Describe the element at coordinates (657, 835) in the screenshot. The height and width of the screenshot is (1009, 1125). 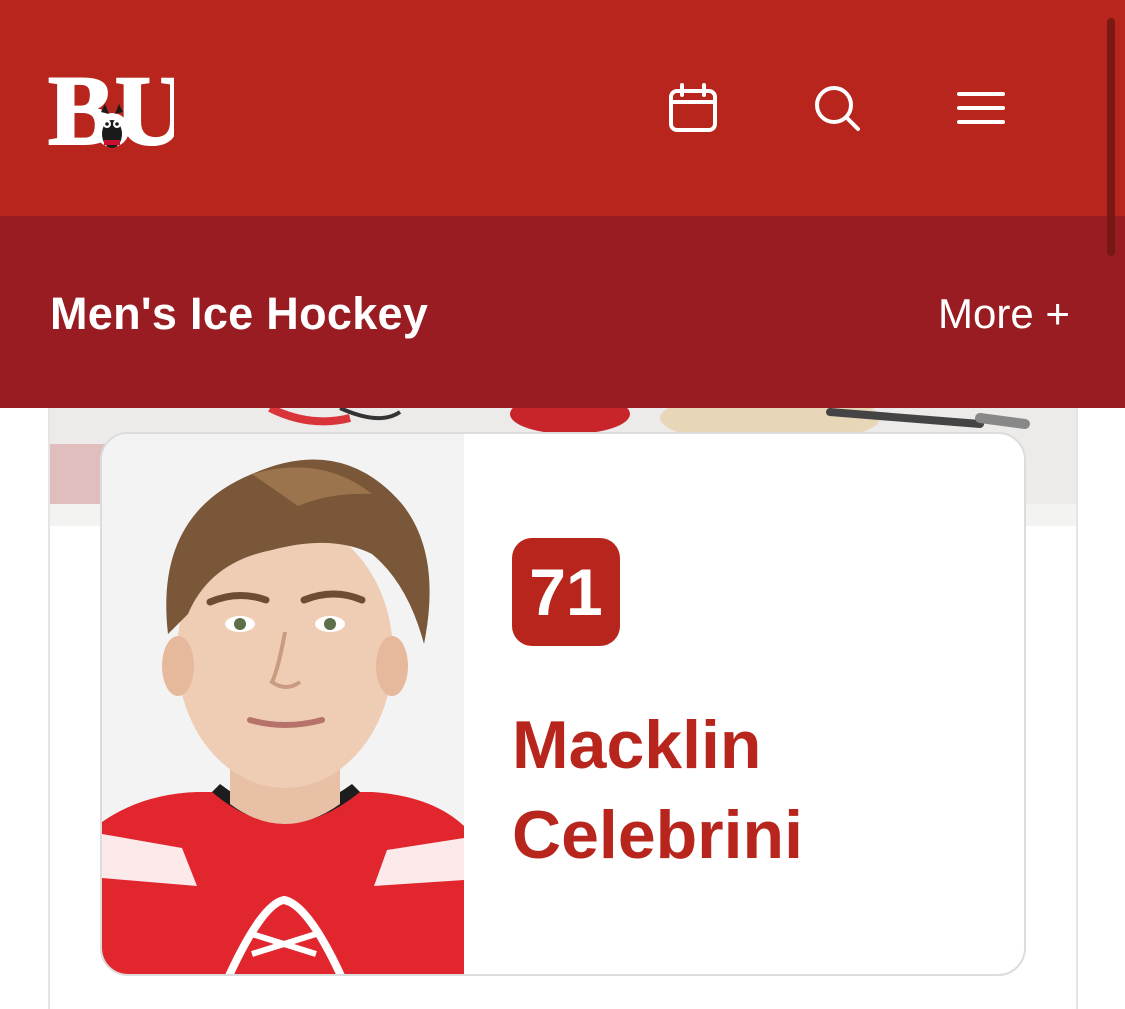
I see `player-last-name: Celebrini` at that location.